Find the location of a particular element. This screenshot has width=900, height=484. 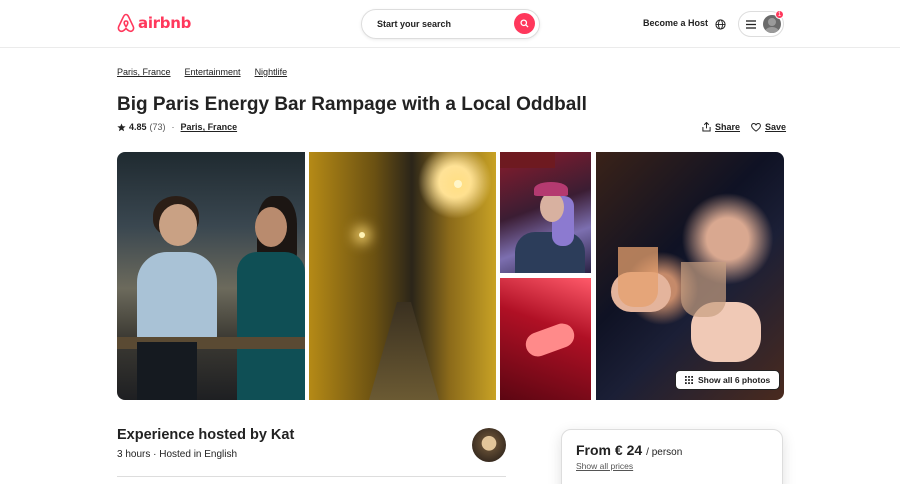

booking-card: From € 24 / person Show all prices is located at coordinates (672, 456).